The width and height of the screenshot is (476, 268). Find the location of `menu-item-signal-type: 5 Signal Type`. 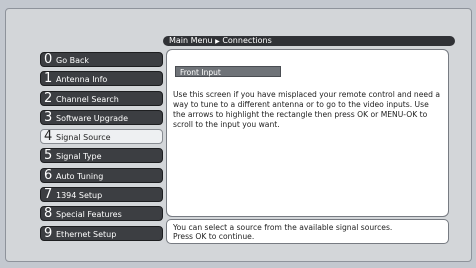

menu-item-signal-type: 5 Signal Type is located at coordinates (101, 156).